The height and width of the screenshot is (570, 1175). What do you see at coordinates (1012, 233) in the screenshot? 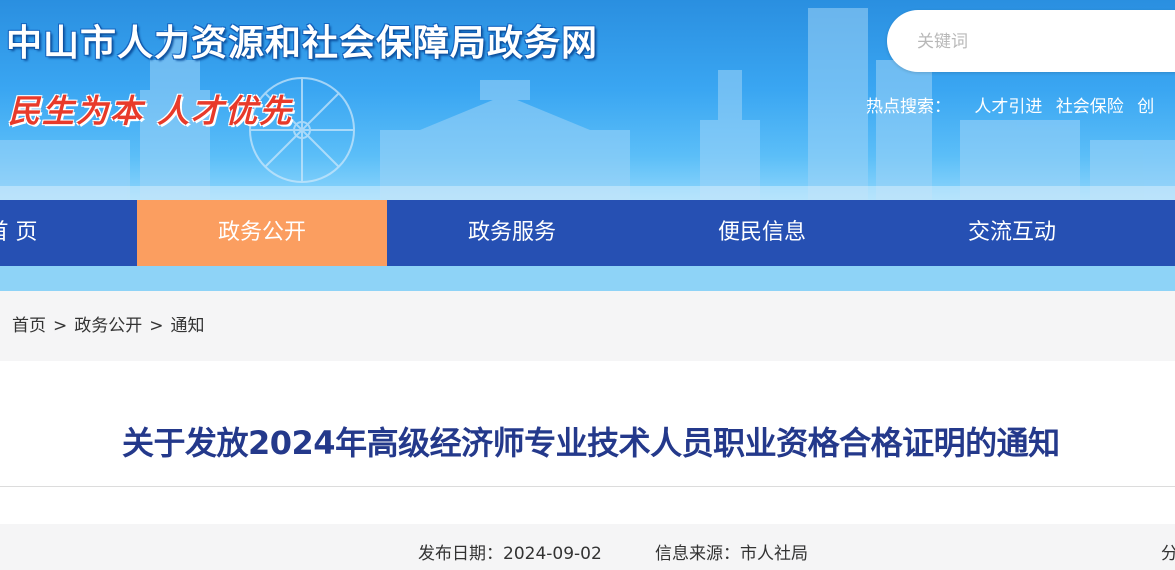
I see `nav-item-interaction: 交流互动` at bounding box center [1012, 233].